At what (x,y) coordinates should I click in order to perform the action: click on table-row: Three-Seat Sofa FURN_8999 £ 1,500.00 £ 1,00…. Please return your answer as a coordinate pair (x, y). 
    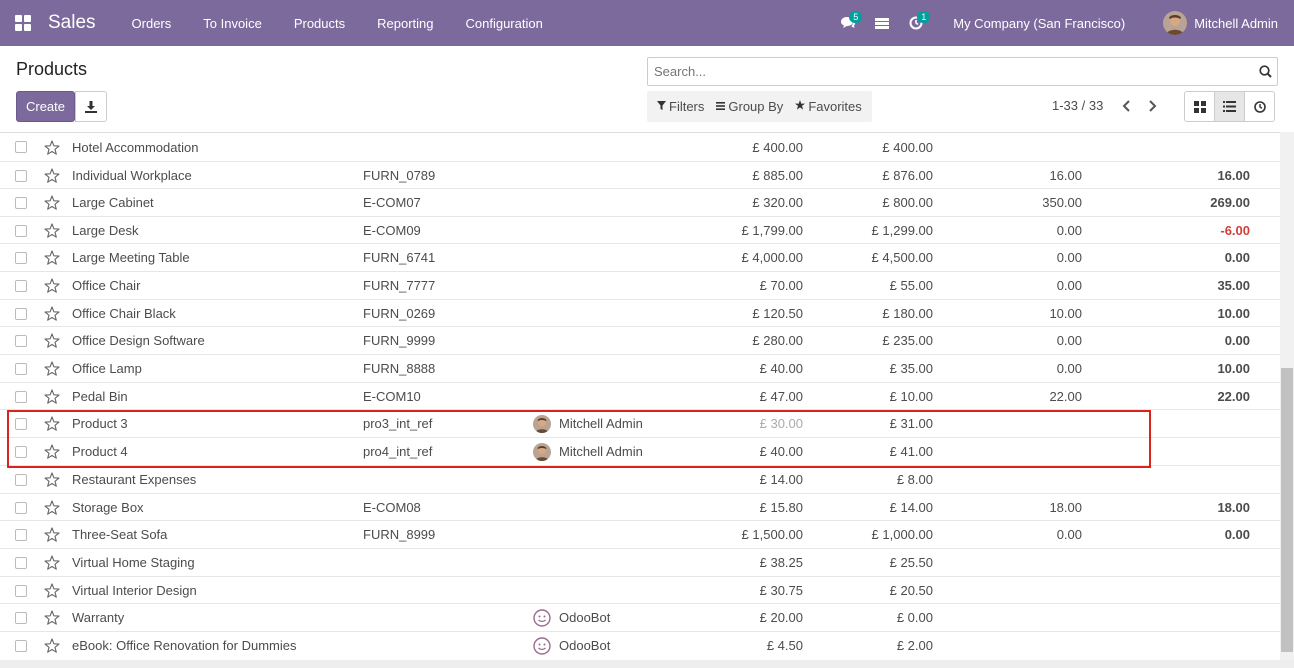
    Looking at the image, I should click on (640, 534).